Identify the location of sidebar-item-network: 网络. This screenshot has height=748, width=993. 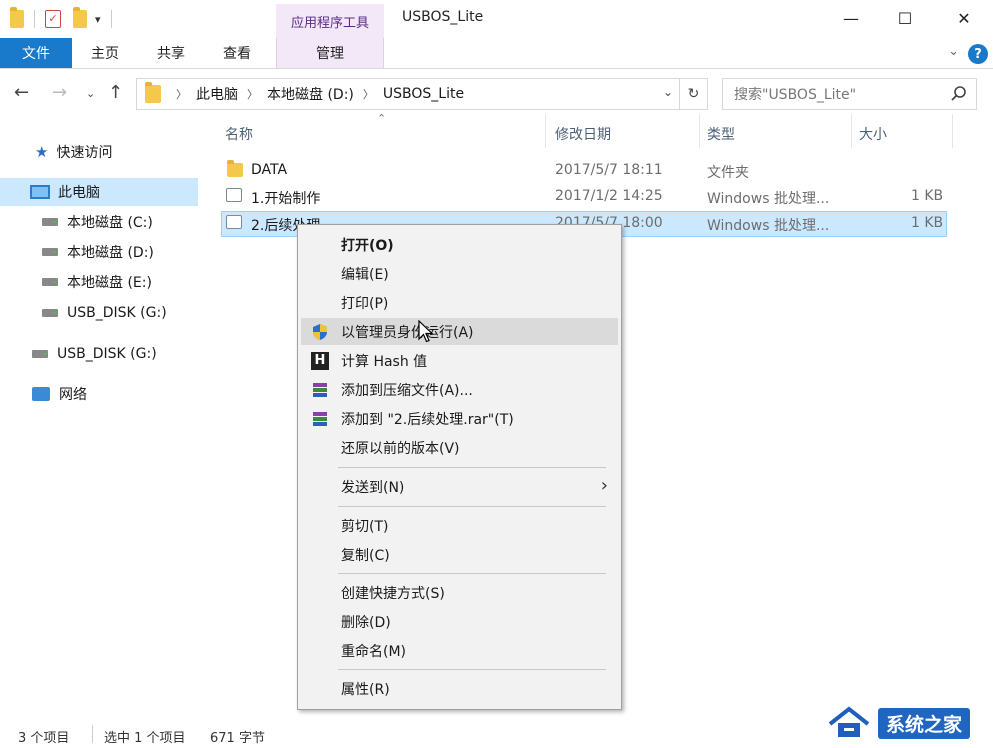
(99, 394).